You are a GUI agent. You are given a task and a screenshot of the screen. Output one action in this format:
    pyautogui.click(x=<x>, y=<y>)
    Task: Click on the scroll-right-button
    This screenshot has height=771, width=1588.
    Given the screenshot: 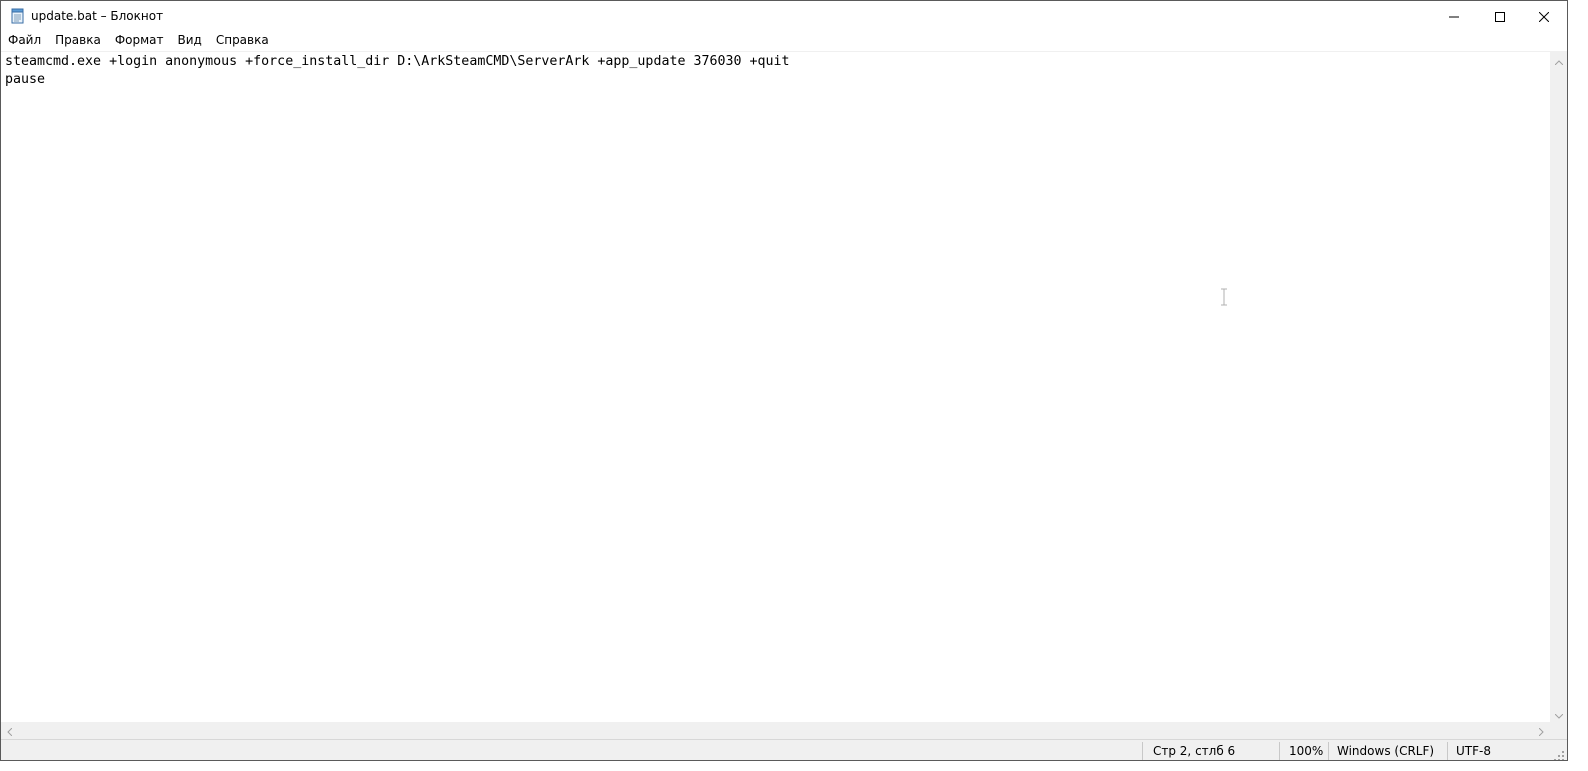 What is the action you would take?
    pyautogui.click(x=1541, y=730)
    